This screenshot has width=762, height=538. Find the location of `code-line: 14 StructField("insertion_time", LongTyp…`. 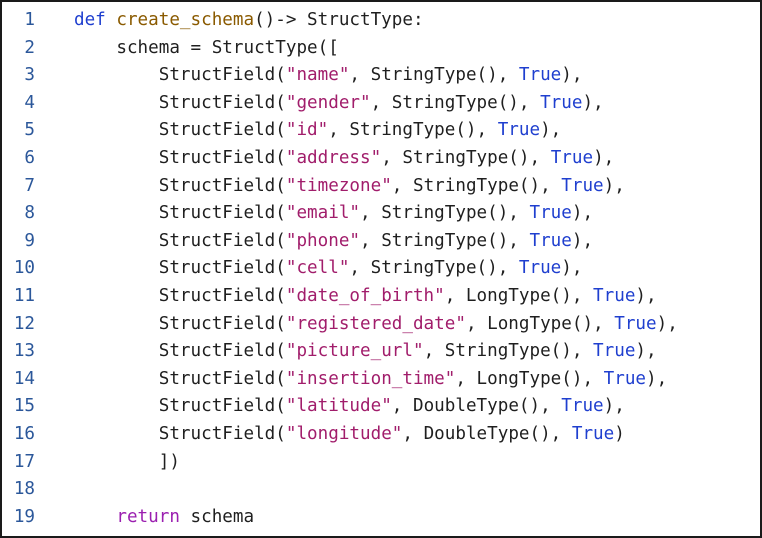

code-line: 14 StructField("insertion_time", LongTyp… is located at coordinates (381, 380).